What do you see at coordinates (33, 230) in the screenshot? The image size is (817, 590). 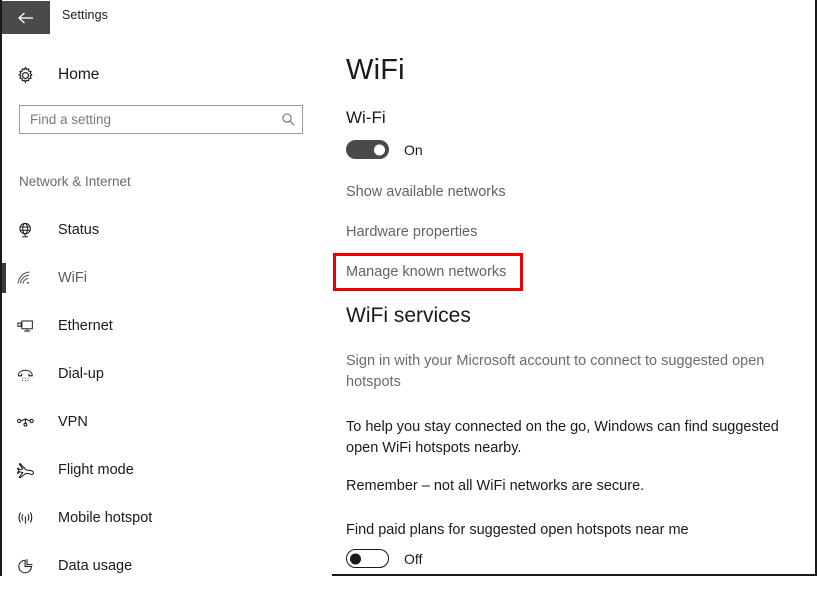 I see `status-globe-icon` at bounding box center [33, 230].